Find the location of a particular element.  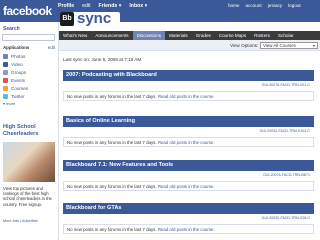

view-options-label: View Options: is located at coordinates (244, 45).